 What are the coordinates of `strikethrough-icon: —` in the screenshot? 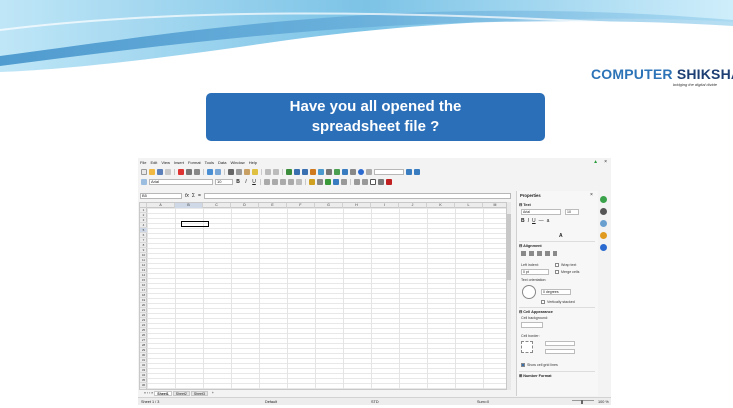 It's located at (541, 221).